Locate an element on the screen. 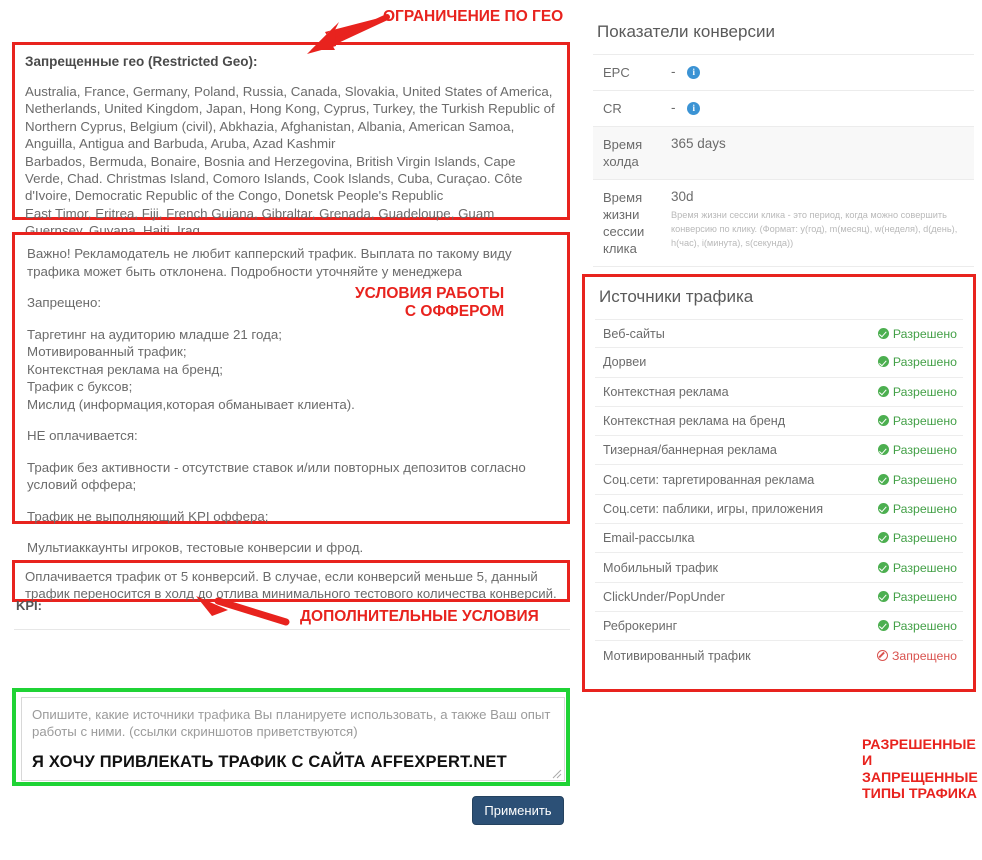 The width and height of the screenshot is (982, 860). annotation-traffic-types-line1: РАЗРЕШЕННЫЕ is located at coordinates (919, 745).